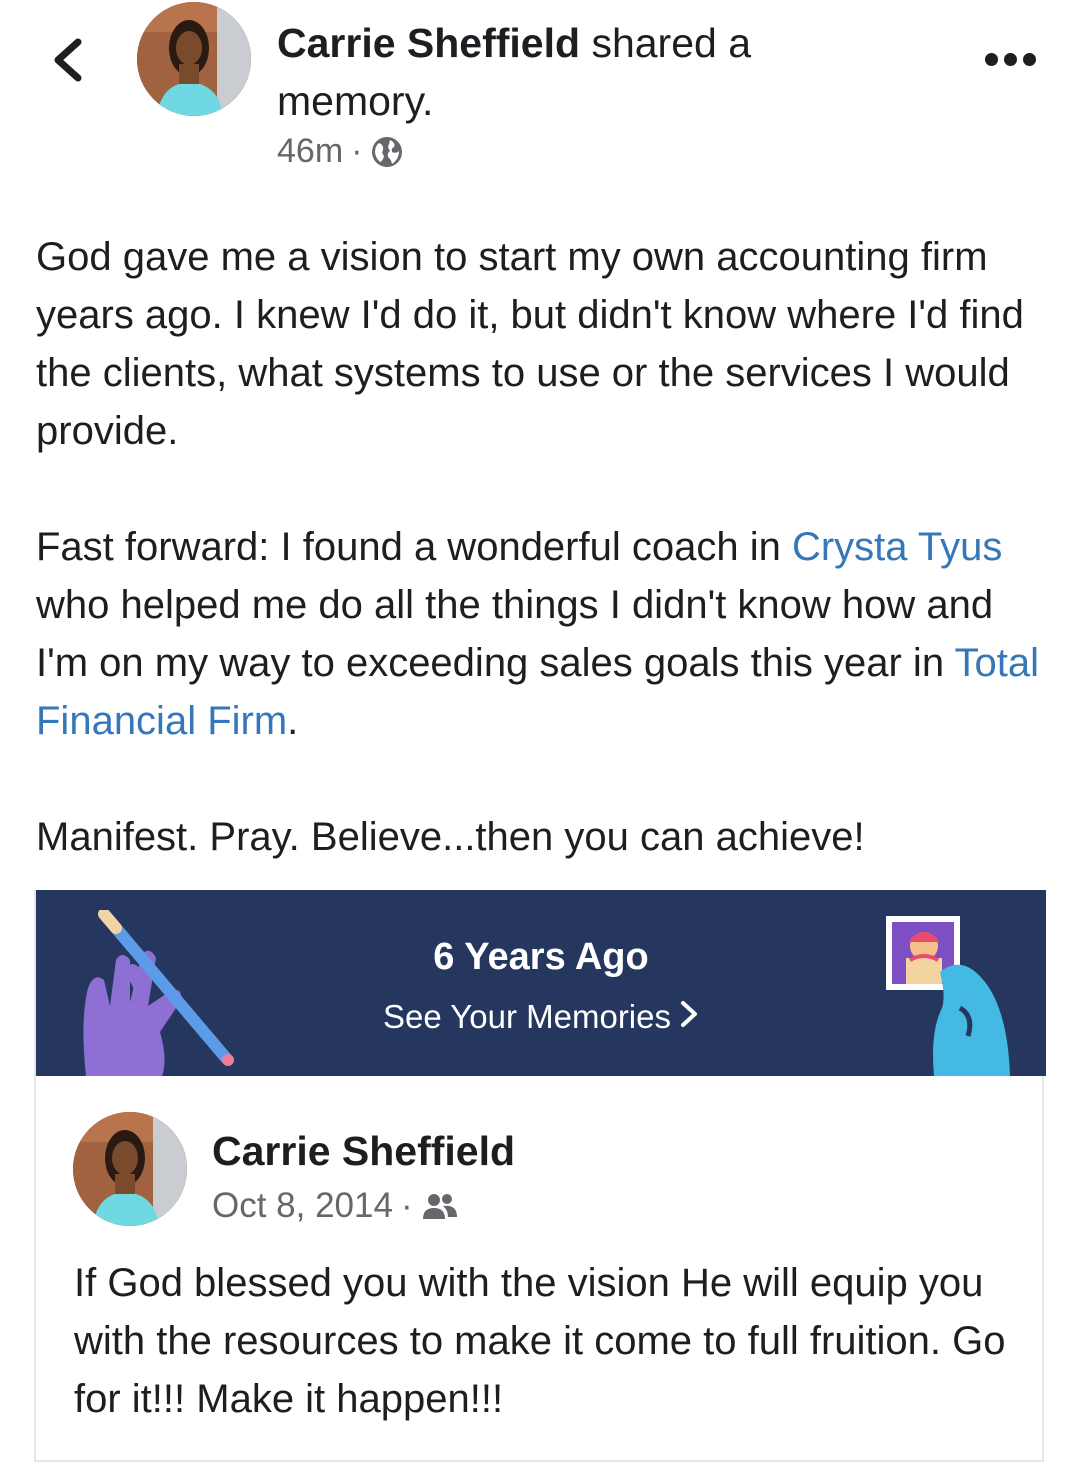  Describe the element at coordinates (527, 1016) in the screenshot. I see `see-memories-label: See Your Memories` at that location.